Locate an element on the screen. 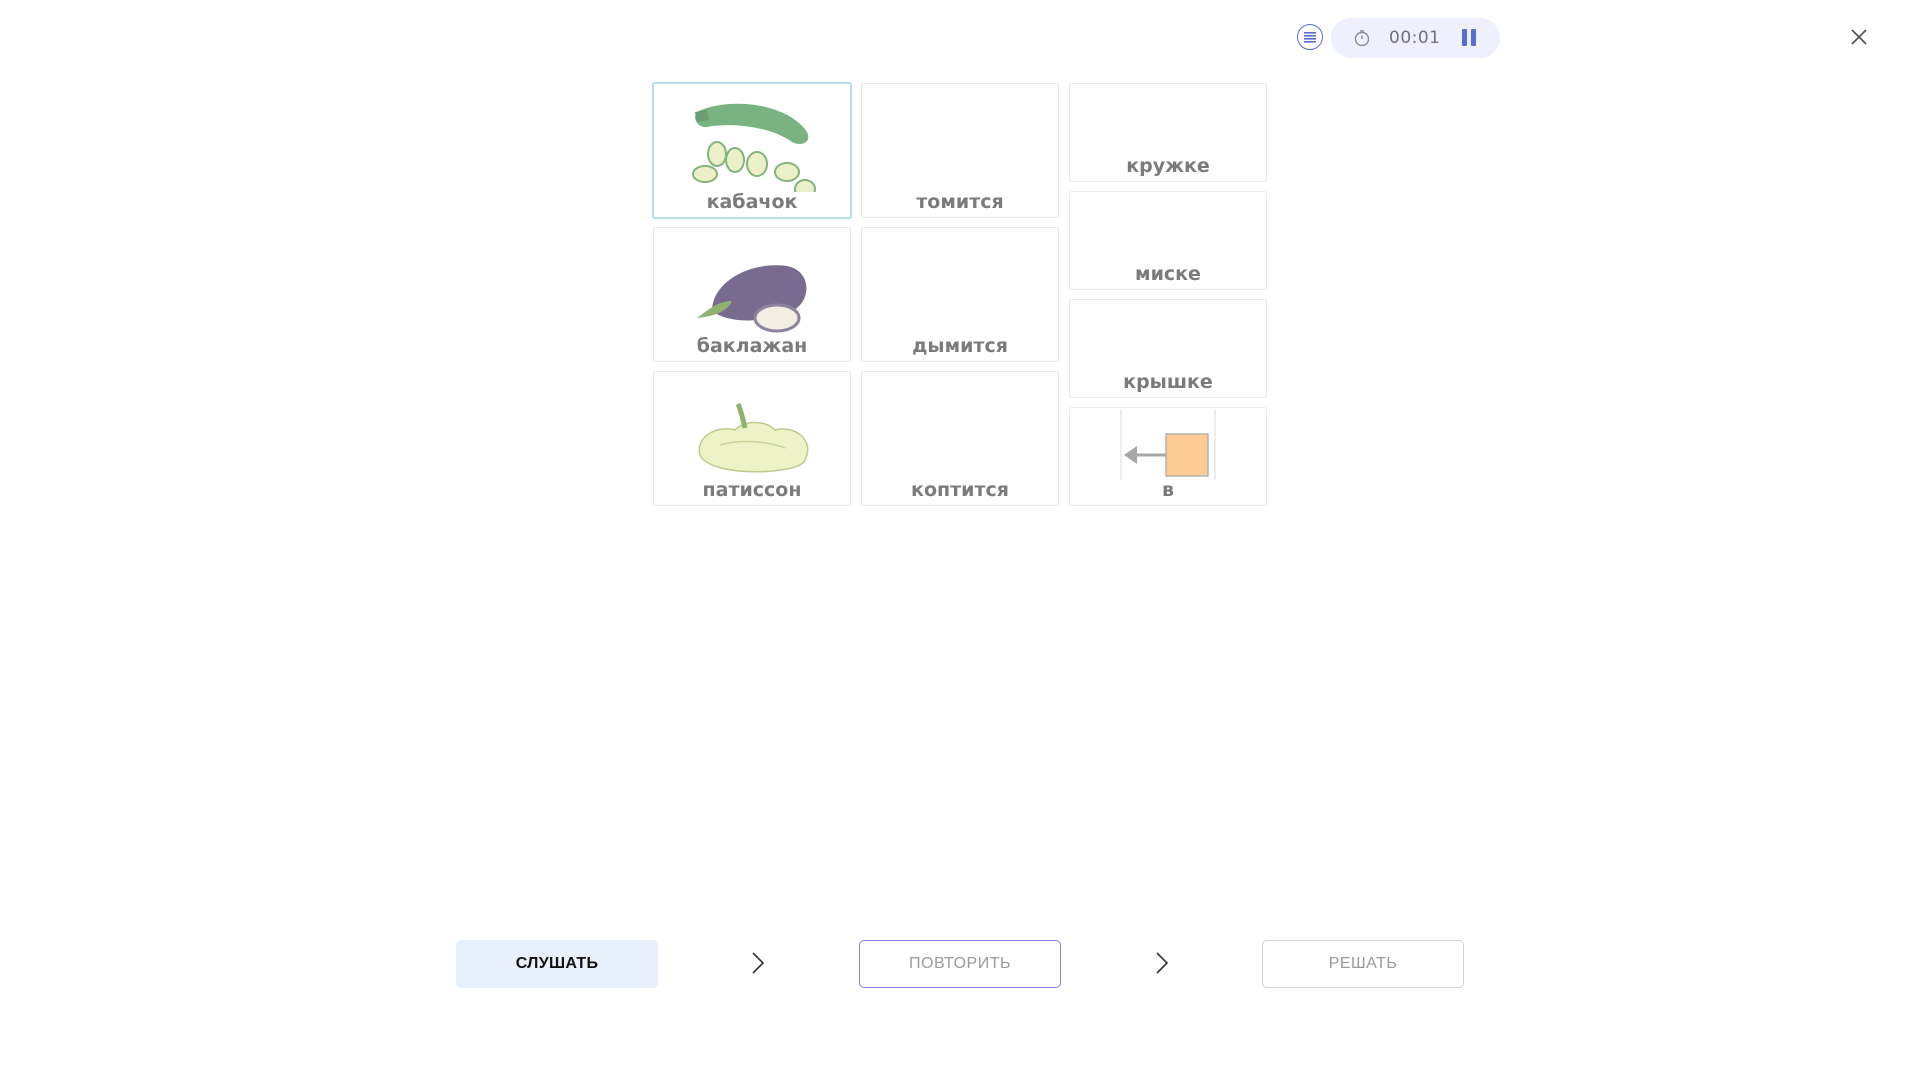 The width and height of the screenshot is (1920, 1080). menu-button is located at coordinates (1310, 37).